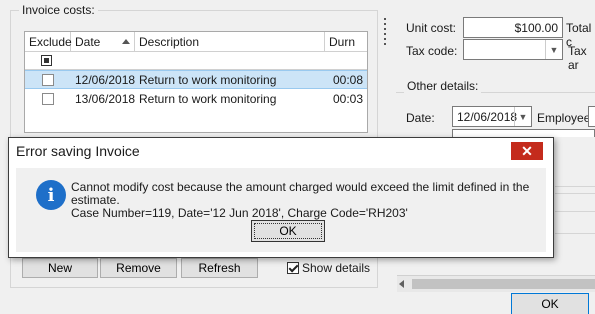  I want to click on close-icon: ✕, so click(527, 151).